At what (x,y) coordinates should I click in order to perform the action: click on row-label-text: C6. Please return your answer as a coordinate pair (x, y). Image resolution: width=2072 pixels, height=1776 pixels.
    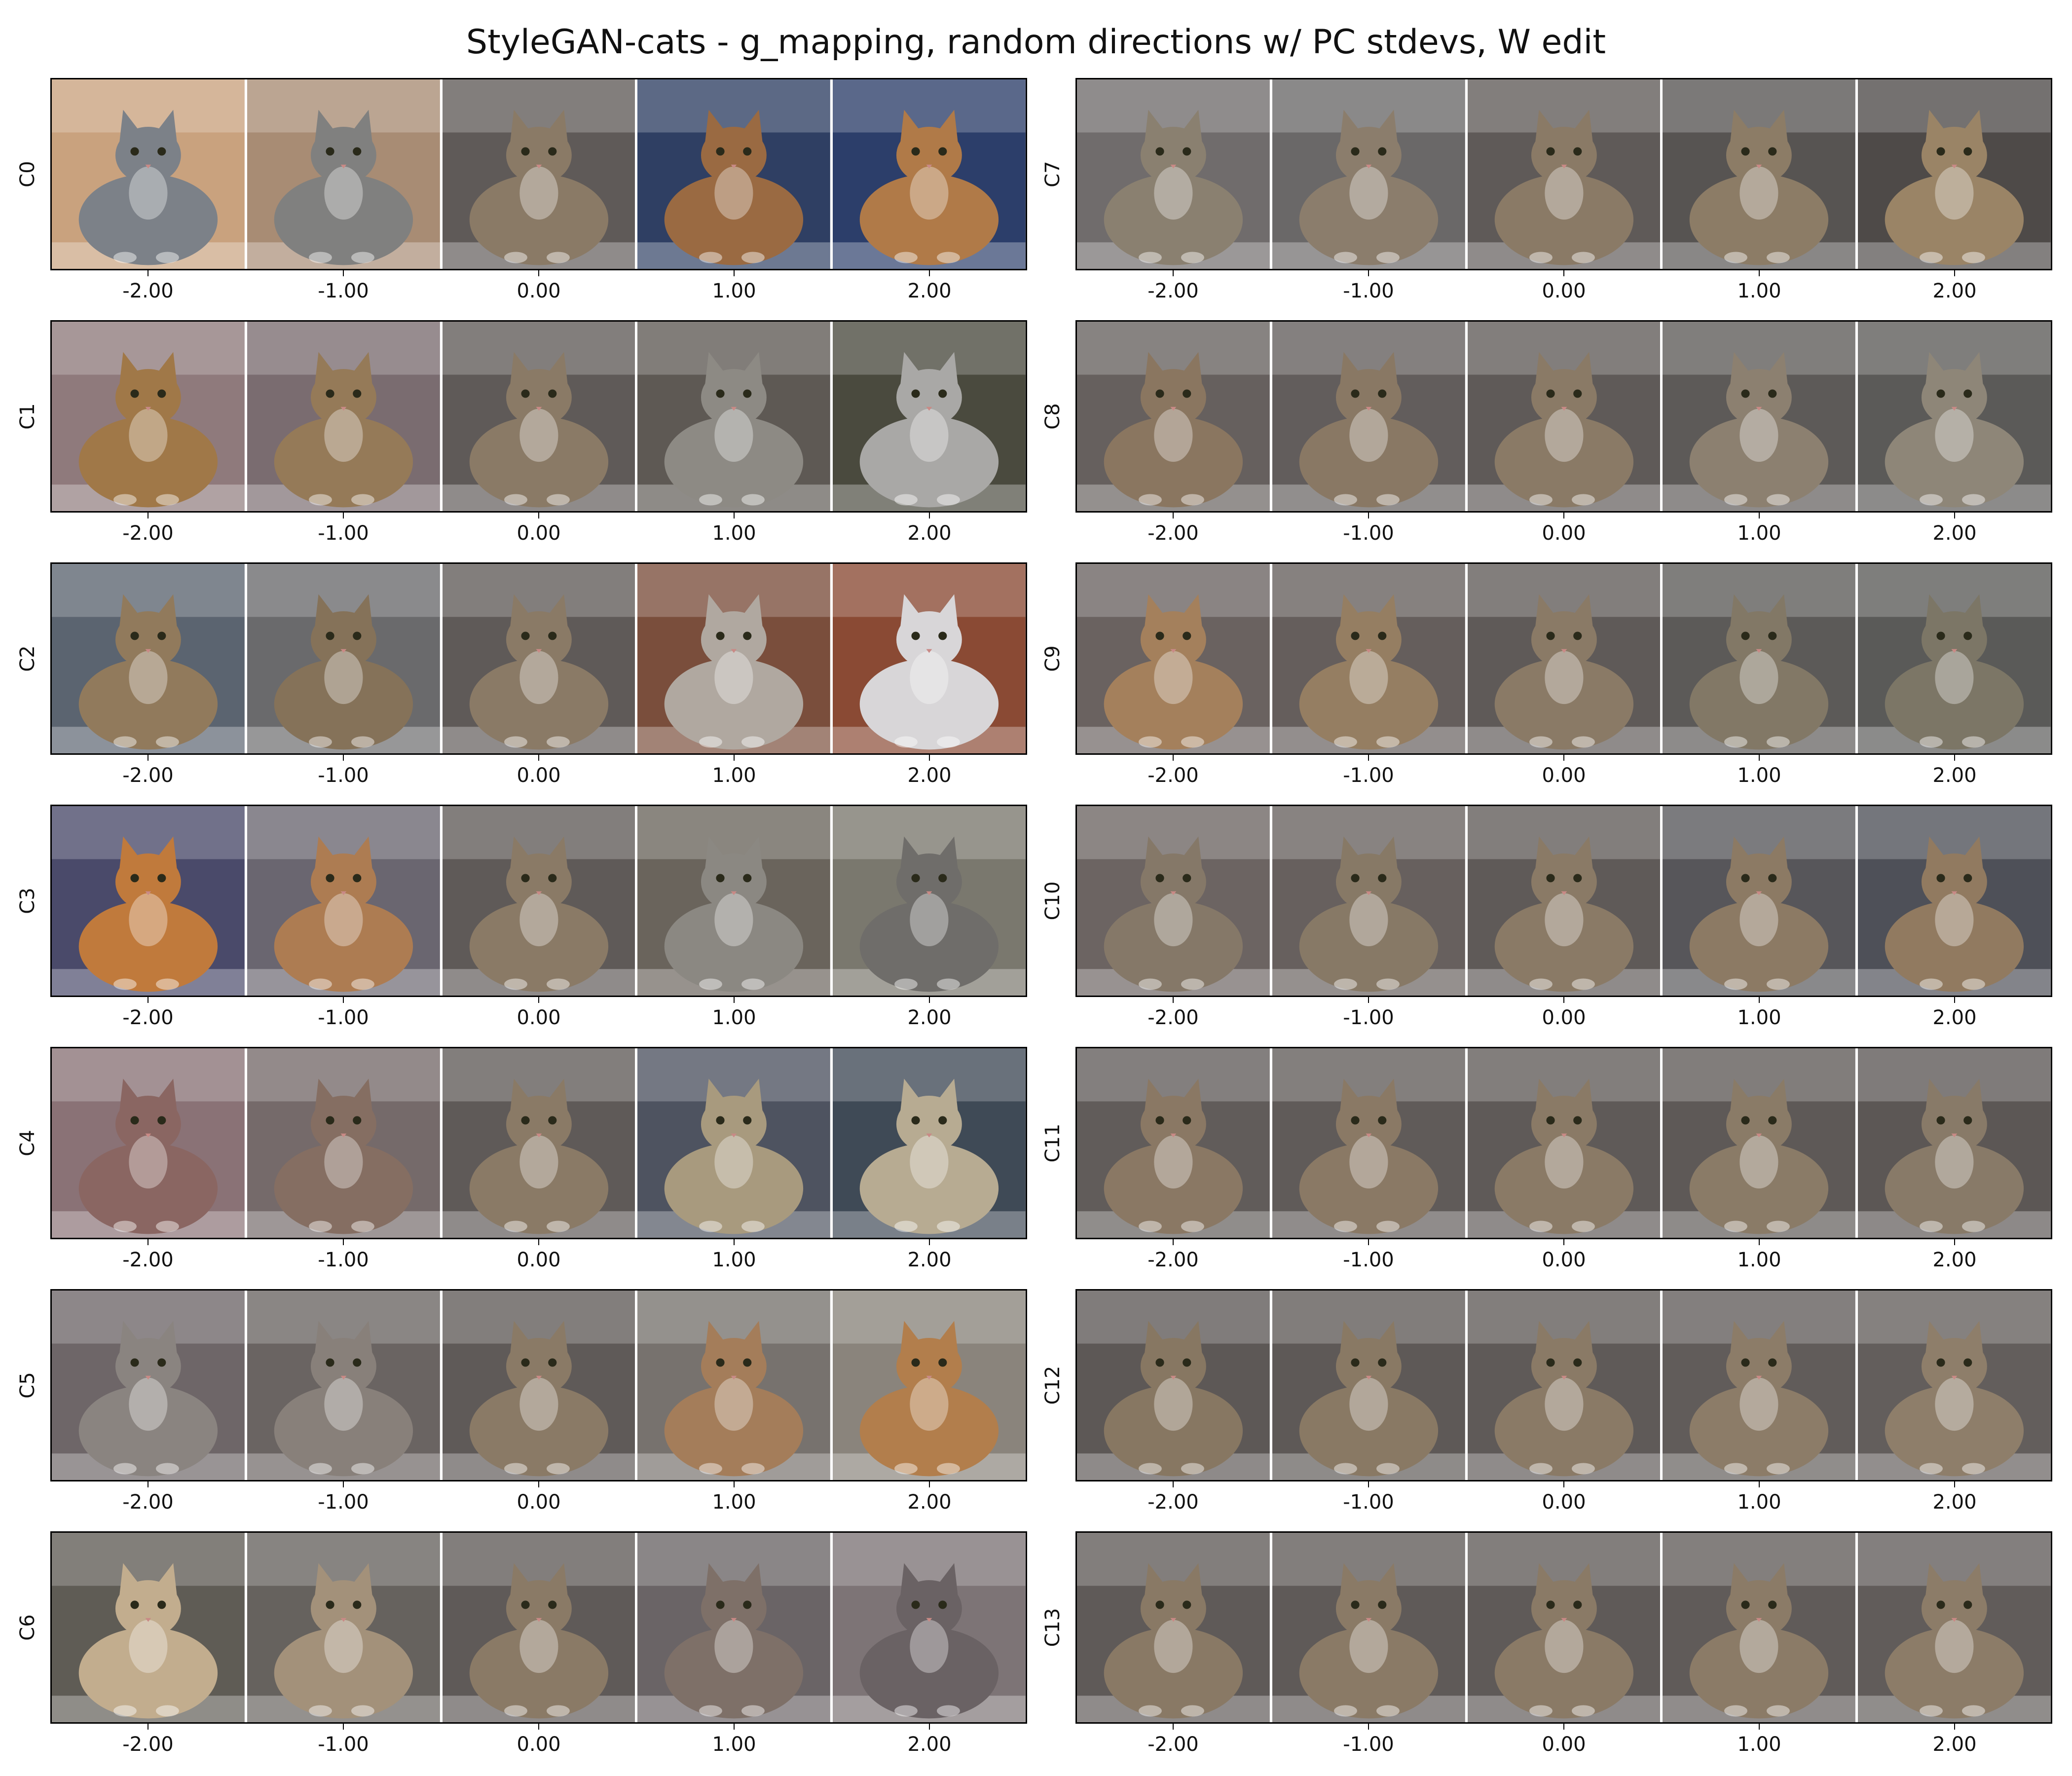
    Looking at the image, I should click on (28, 1628).